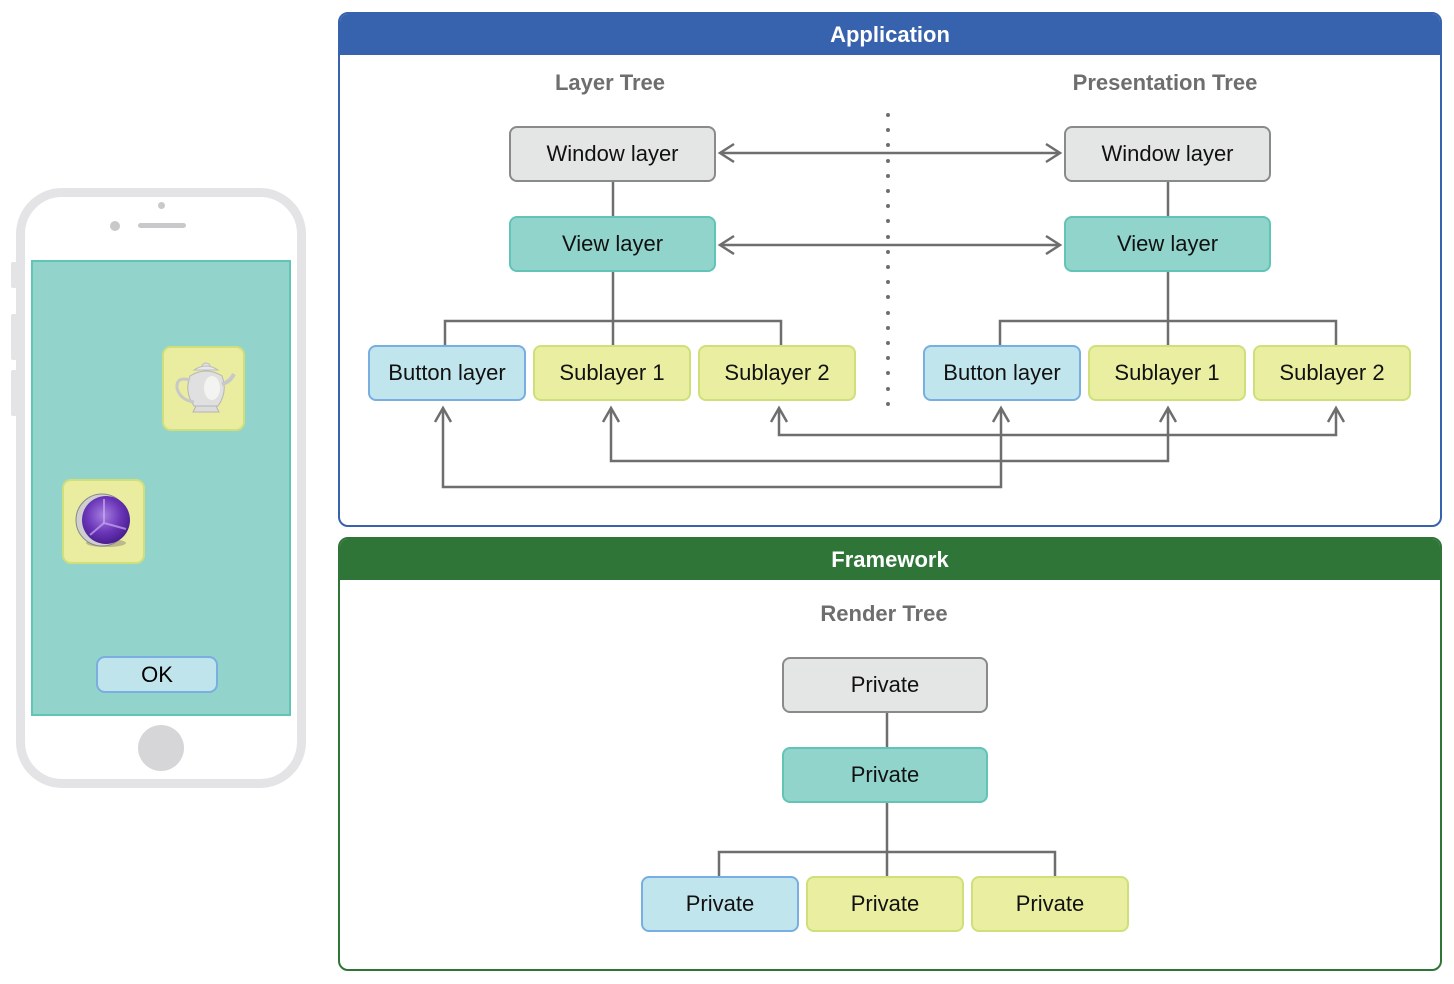  I want to click on presentation-tree-view-node: View layer, so click(1167, 244).